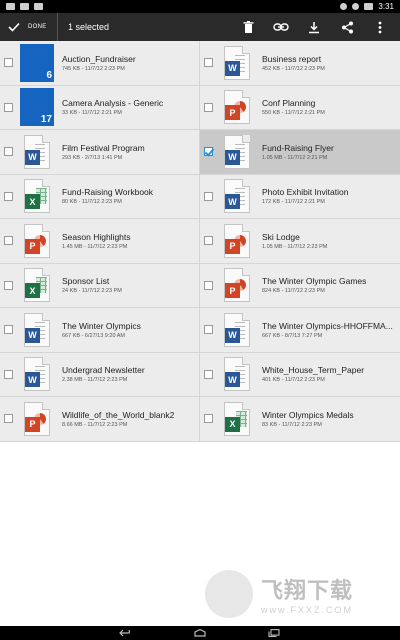  What do you see at coordinates (289, 103) in the screenshot?
I see `file-name: Conf Planning` at bounding box center [289, 103].